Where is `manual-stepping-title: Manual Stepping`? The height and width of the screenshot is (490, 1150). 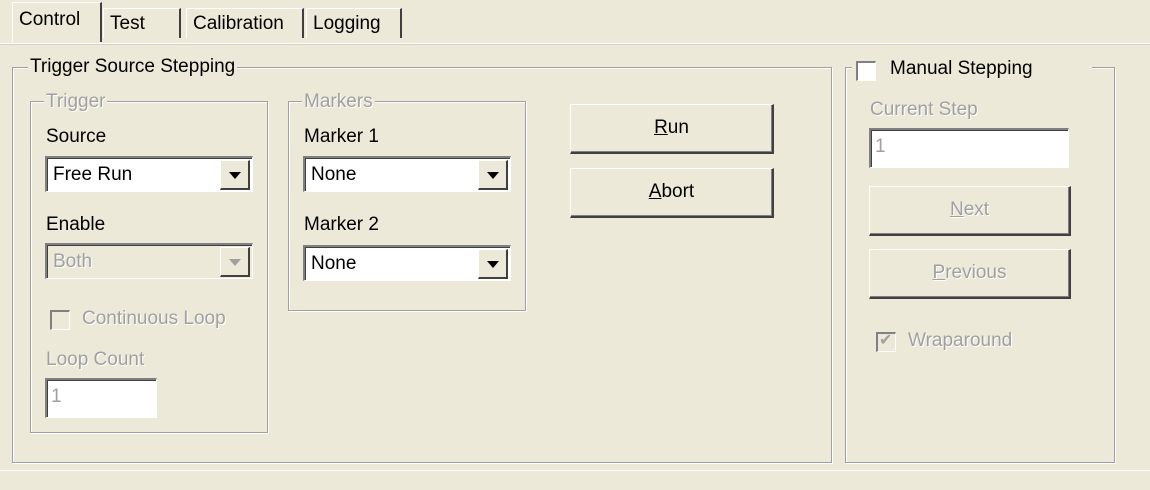
manual-stepping-title: Manual Stepping is located at coordinates (961, 68).